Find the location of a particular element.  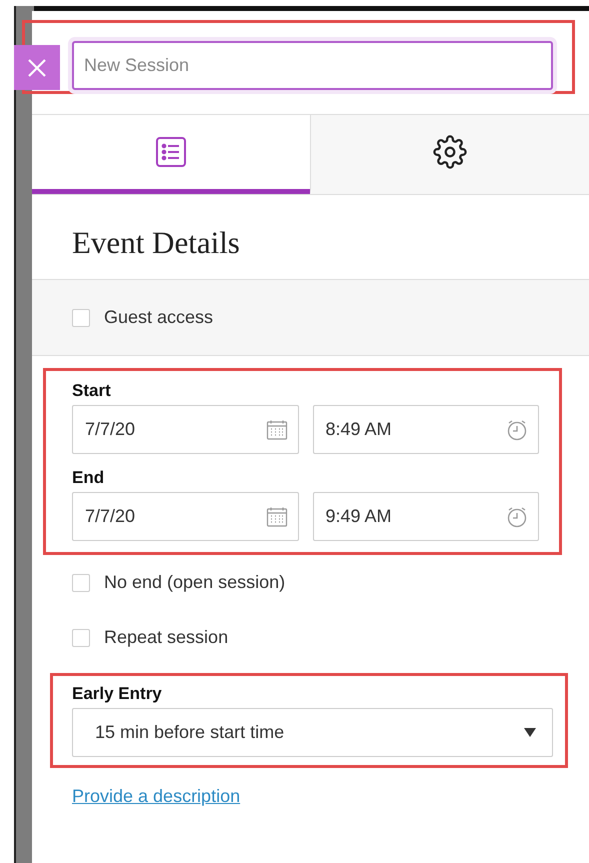

checkbox-label: Guest access is located at coordinates (159, 317).